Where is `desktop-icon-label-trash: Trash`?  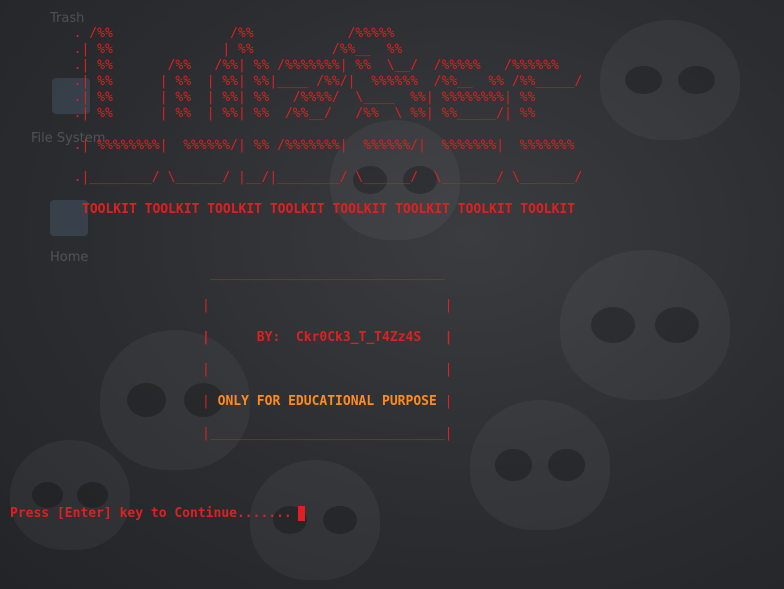 desktop-icon-label-trash: Trash is located at coordinates (67, 18).